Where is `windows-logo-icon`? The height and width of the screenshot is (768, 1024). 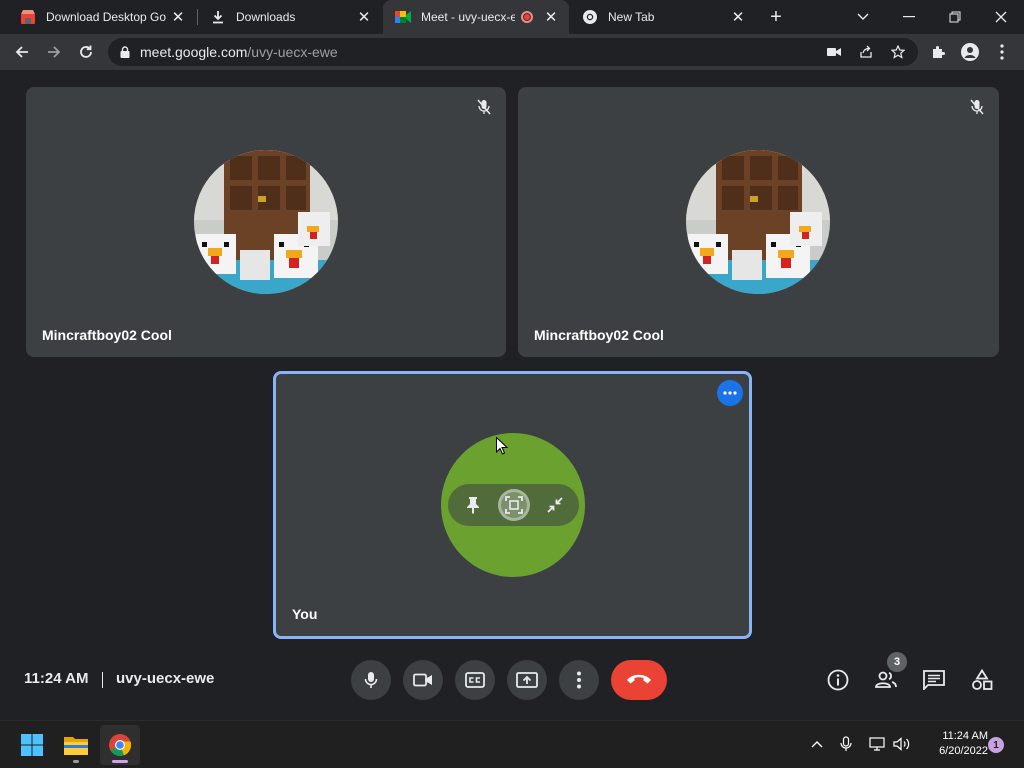
windows-logo-icon is located at coordinates (32, 745).